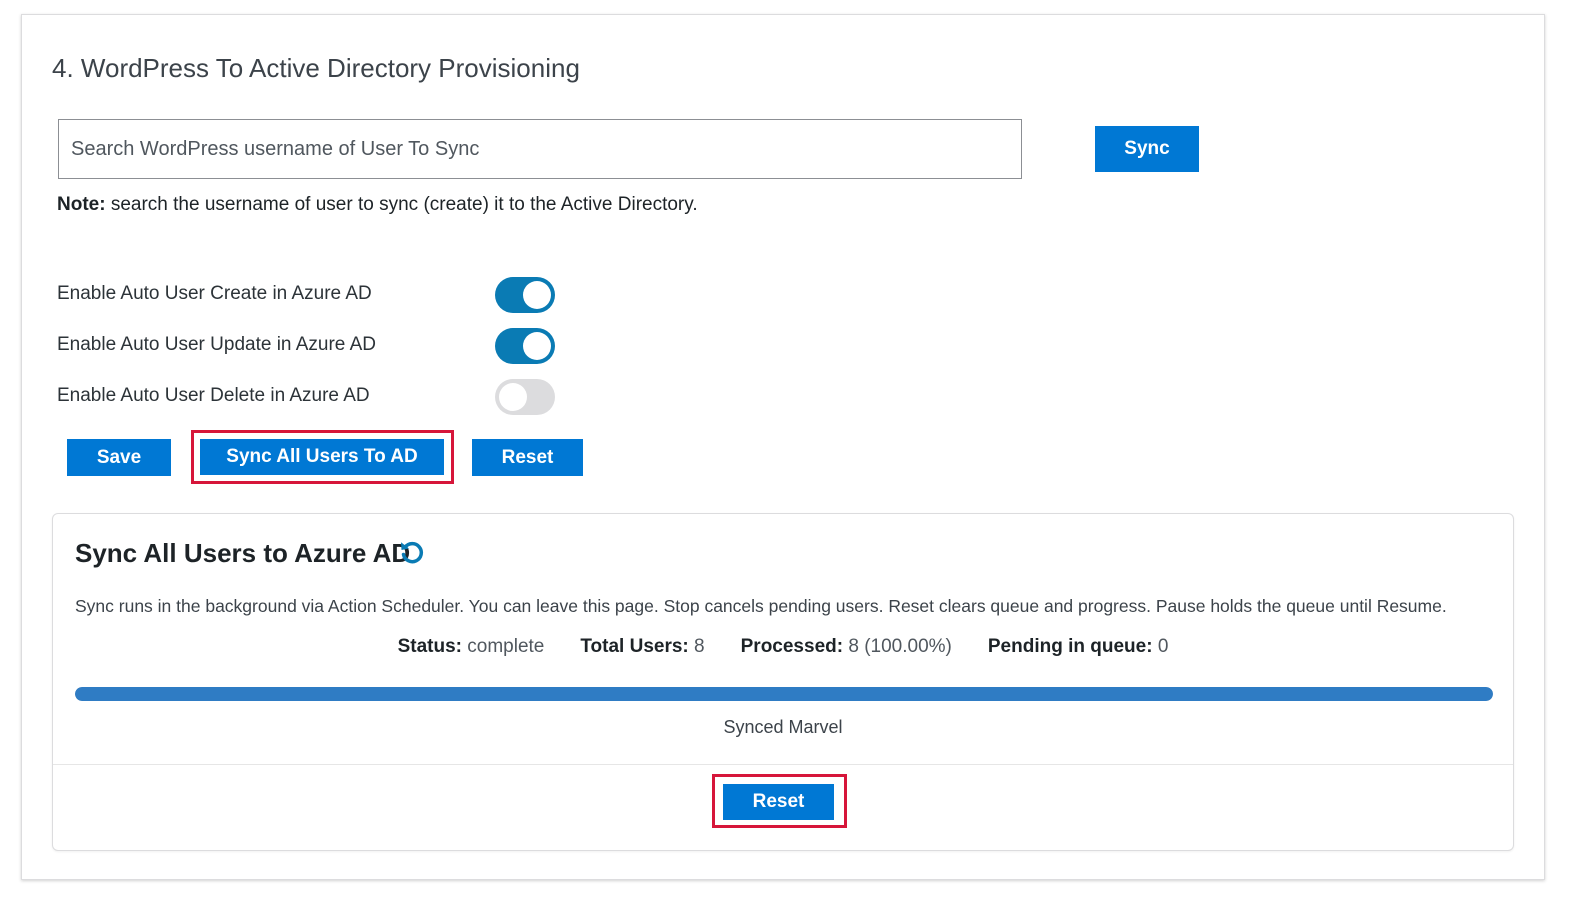 The height and width of the screenshot is (903, 1578). Describe the element at coordinates (213, 395) in the screenshot. I see `toggle-label-auto-delete: Enable Auto User Delete in Azure AD` at that location.